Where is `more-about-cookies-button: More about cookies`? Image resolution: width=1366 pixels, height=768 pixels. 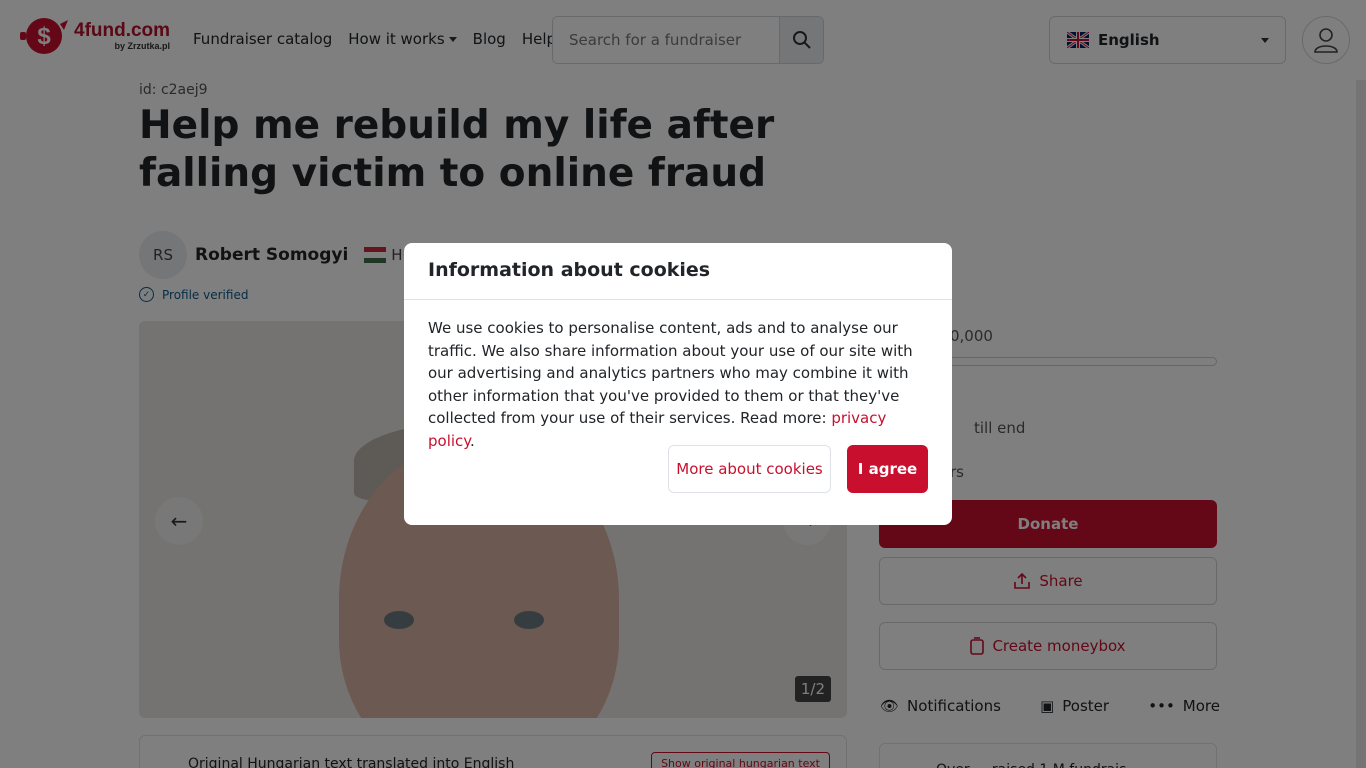 more-about-cookies-button: More about cookies is located at coordinates (749, 469).